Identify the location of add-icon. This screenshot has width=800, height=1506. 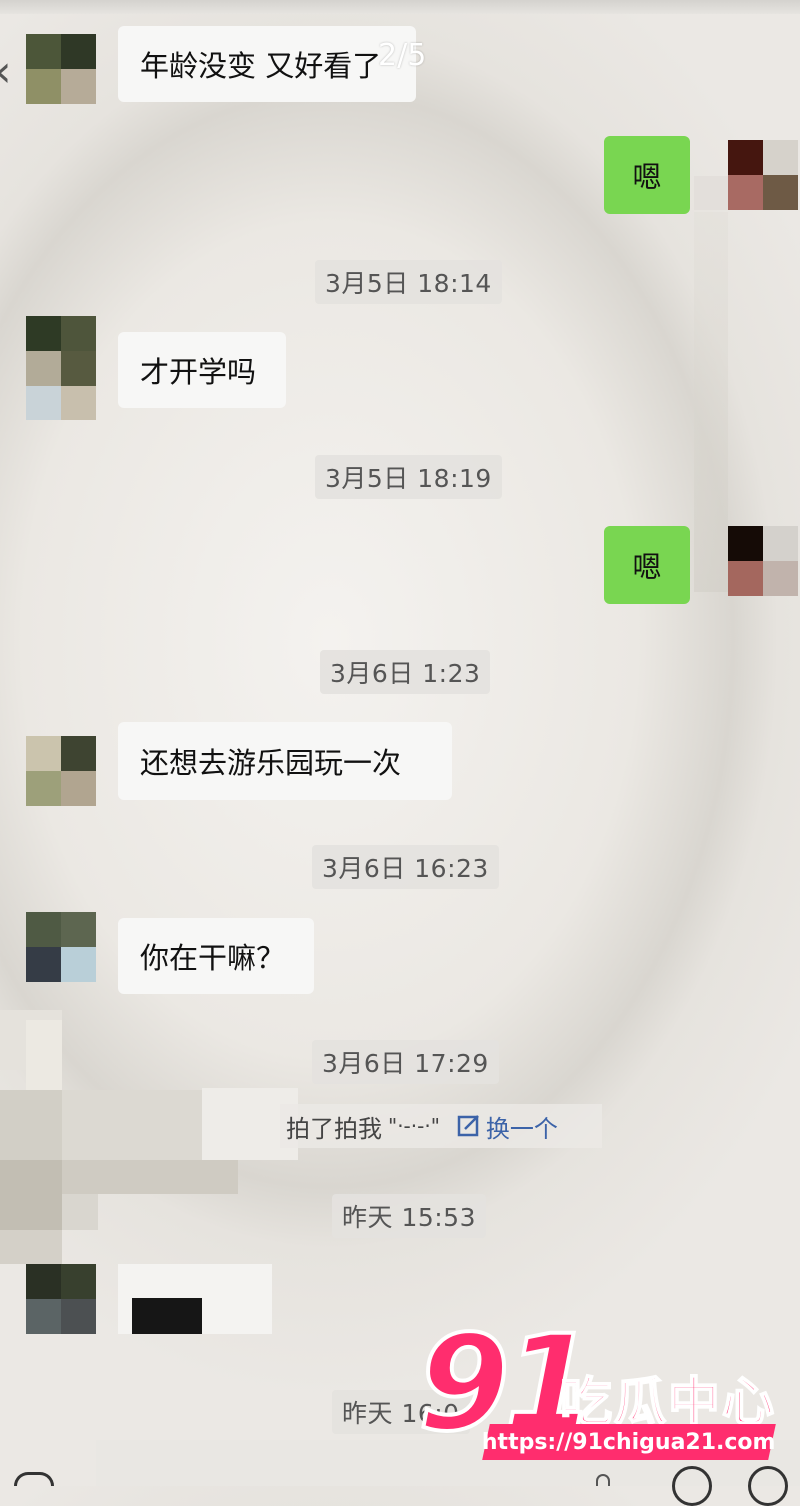
(768, 1486).